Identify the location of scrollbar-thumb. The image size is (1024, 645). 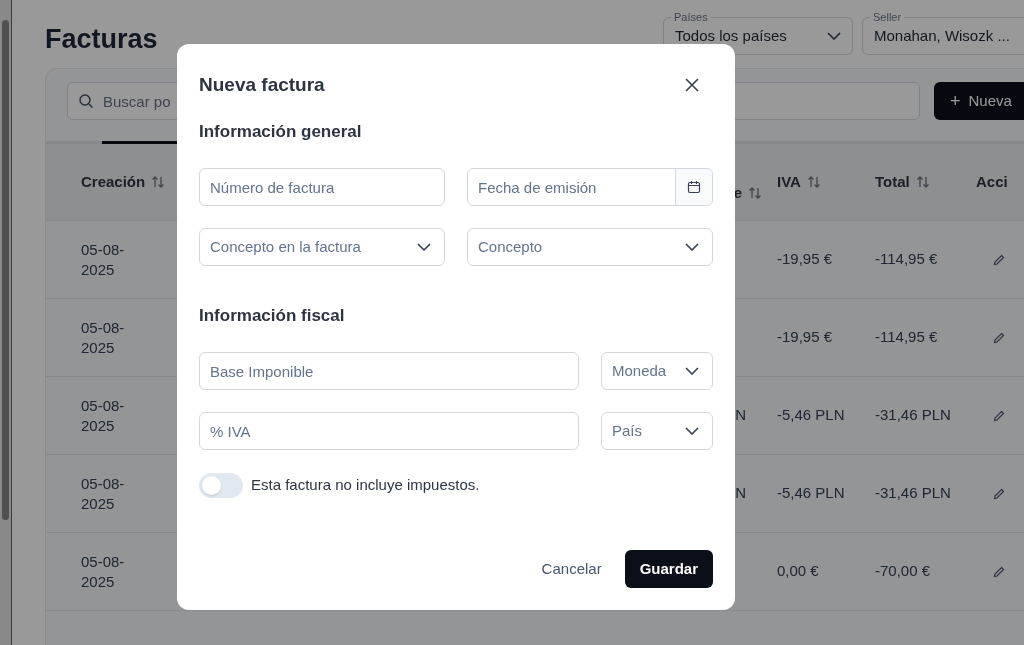
(5, 270).